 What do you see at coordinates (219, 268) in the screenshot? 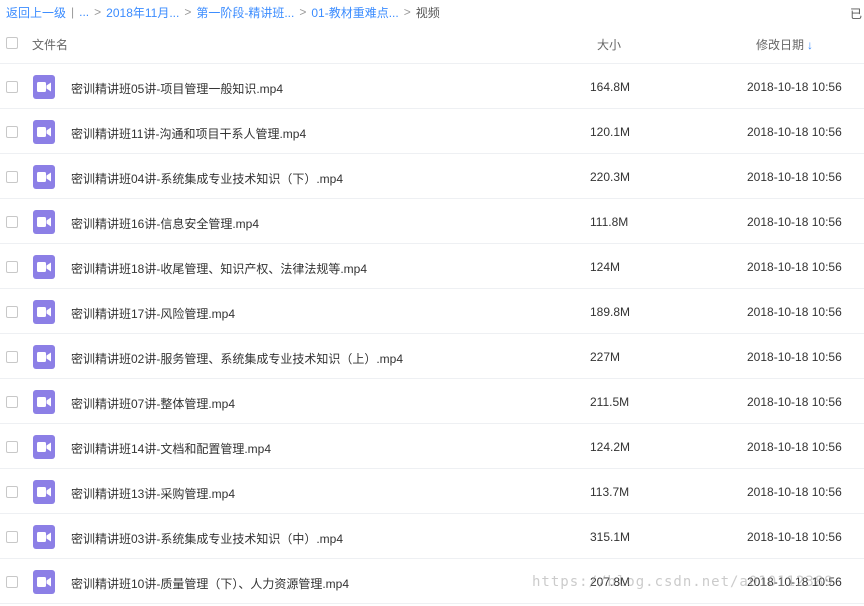
I see `file-name: 密训精讲班18讲-收尾管理、知识产权、法律法规等.mp4` at bounding box center [219, 268].